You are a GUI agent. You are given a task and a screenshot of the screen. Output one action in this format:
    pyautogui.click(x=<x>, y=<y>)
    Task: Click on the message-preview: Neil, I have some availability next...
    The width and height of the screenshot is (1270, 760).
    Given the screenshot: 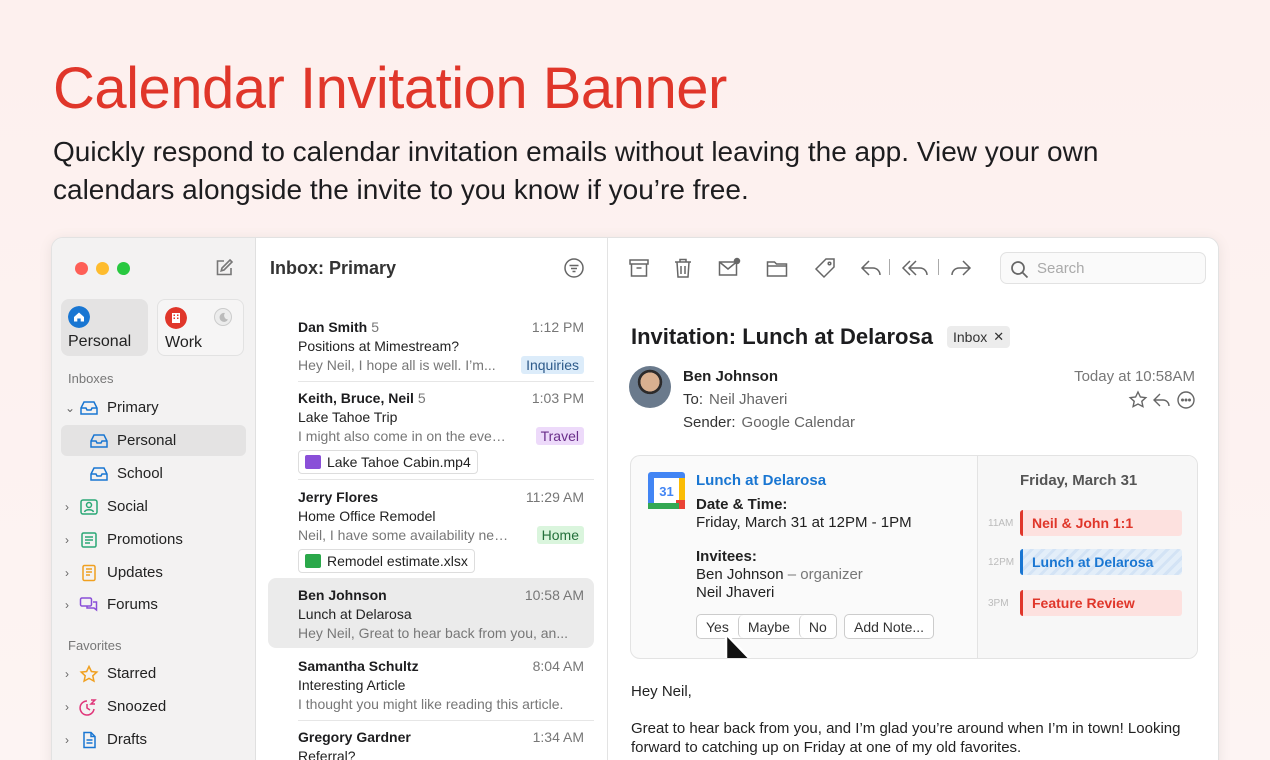 What is the action you would take?
    pyautogui.click(x=405, y=535)
    